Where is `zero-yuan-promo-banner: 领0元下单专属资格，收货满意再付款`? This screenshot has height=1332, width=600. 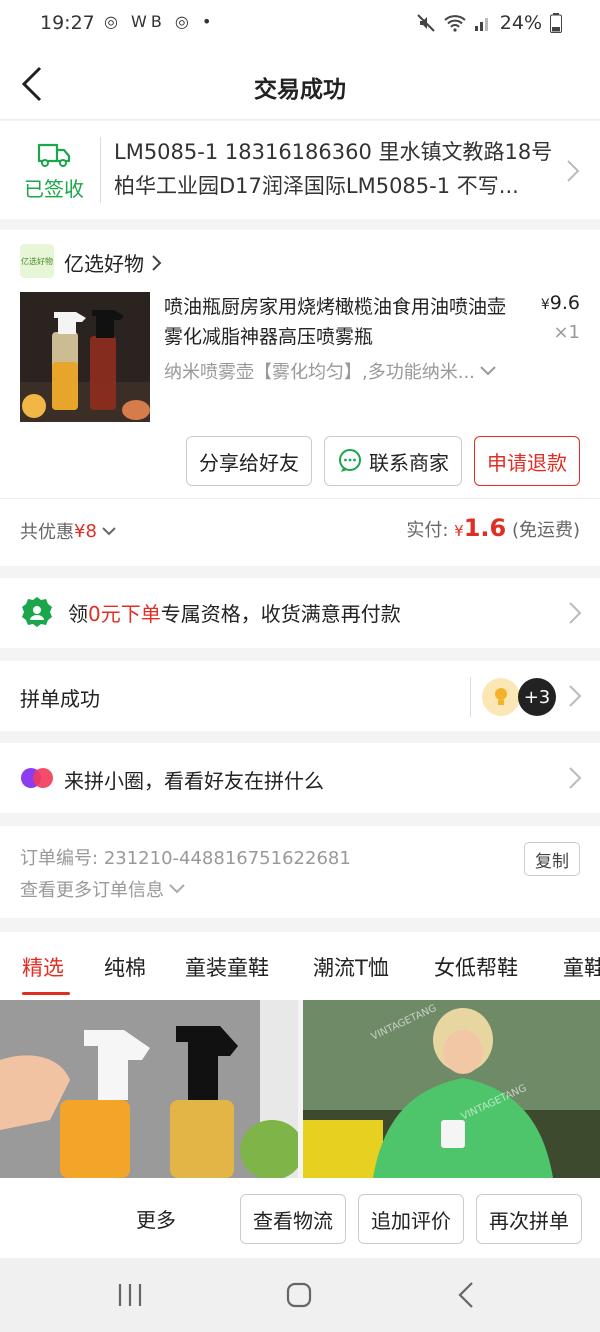 zero-yuan-promo-banner: 领0元下单专属资格，收货满意再付款 is located at coordinates (300, 613).